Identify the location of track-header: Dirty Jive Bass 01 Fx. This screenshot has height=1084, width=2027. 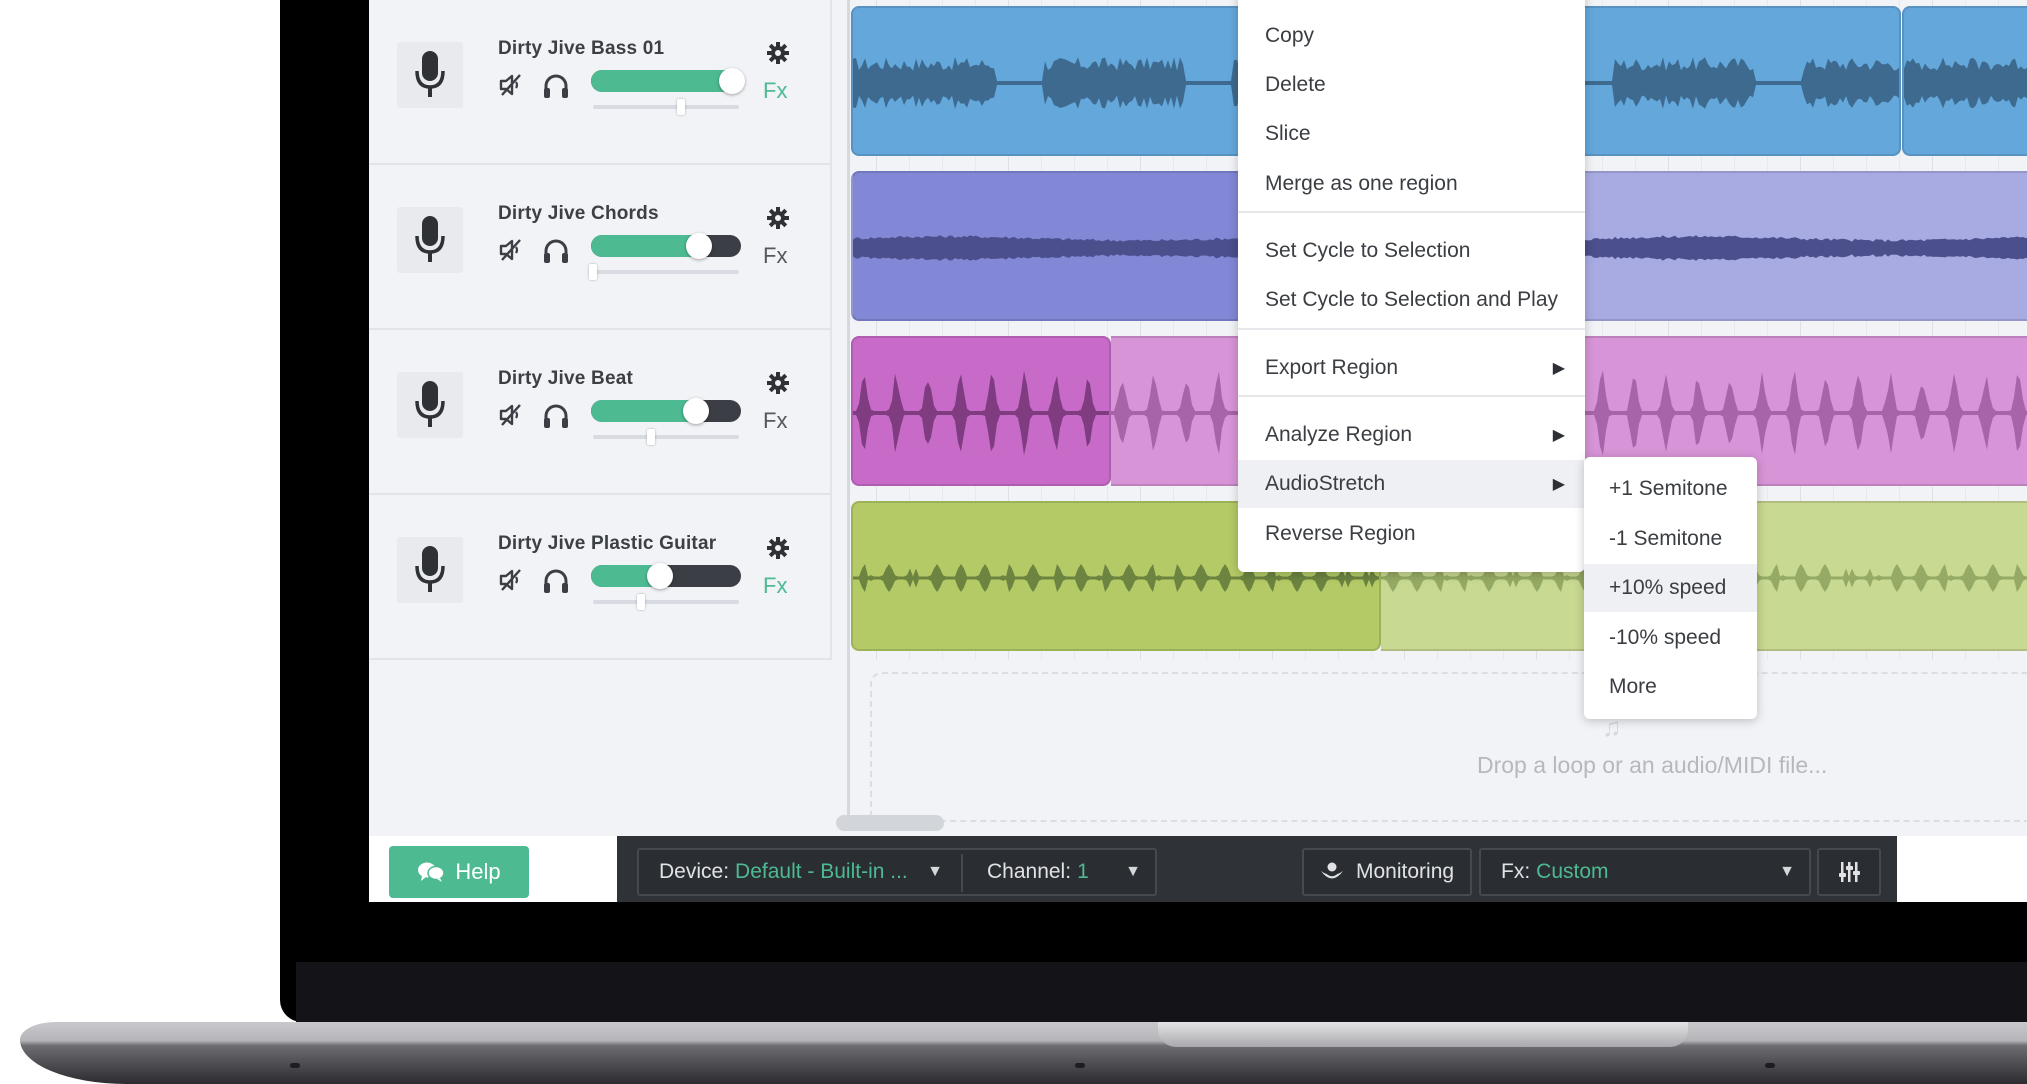
(599, 82).